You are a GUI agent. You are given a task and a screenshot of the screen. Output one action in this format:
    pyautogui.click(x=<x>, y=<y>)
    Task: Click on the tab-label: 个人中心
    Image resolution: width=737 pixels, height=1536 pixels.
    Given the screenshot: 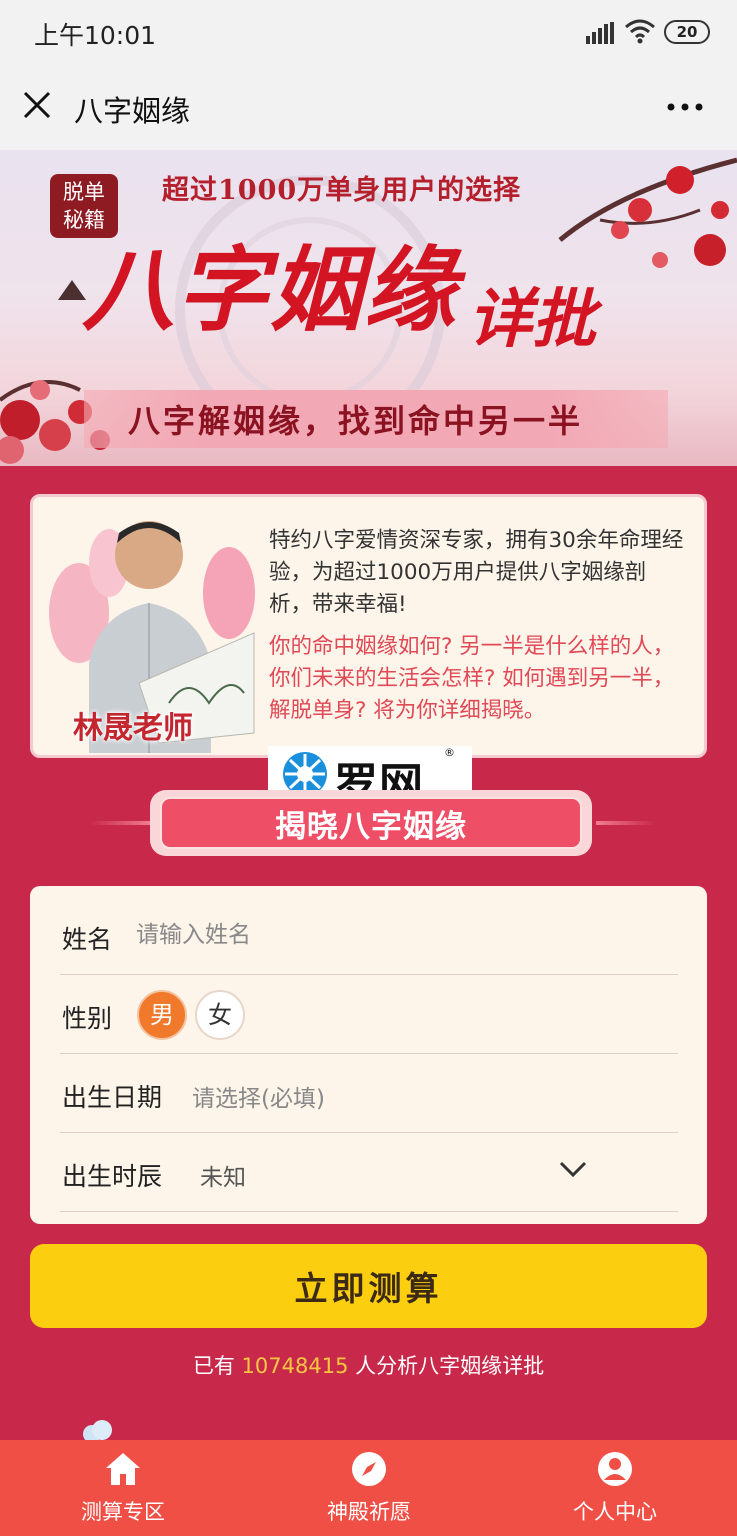 What is the action you would take?
    pyautogui.click(x=615, y=1512)
    